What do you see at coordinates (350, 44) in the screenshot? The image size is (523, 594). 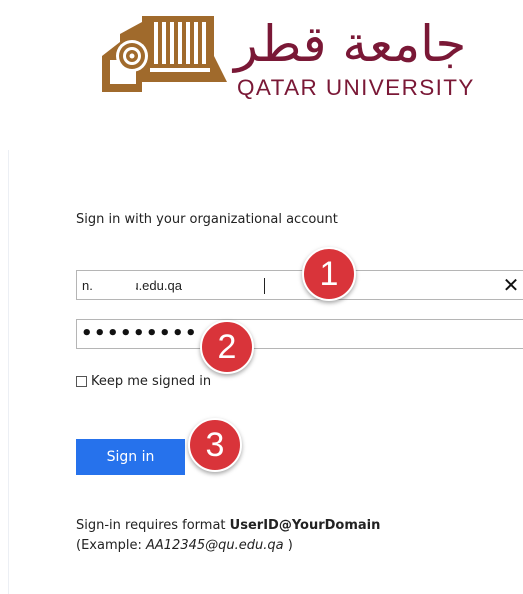 I see `logo-arabic-name: جامعة قطر` at bounding box center [350, 44].